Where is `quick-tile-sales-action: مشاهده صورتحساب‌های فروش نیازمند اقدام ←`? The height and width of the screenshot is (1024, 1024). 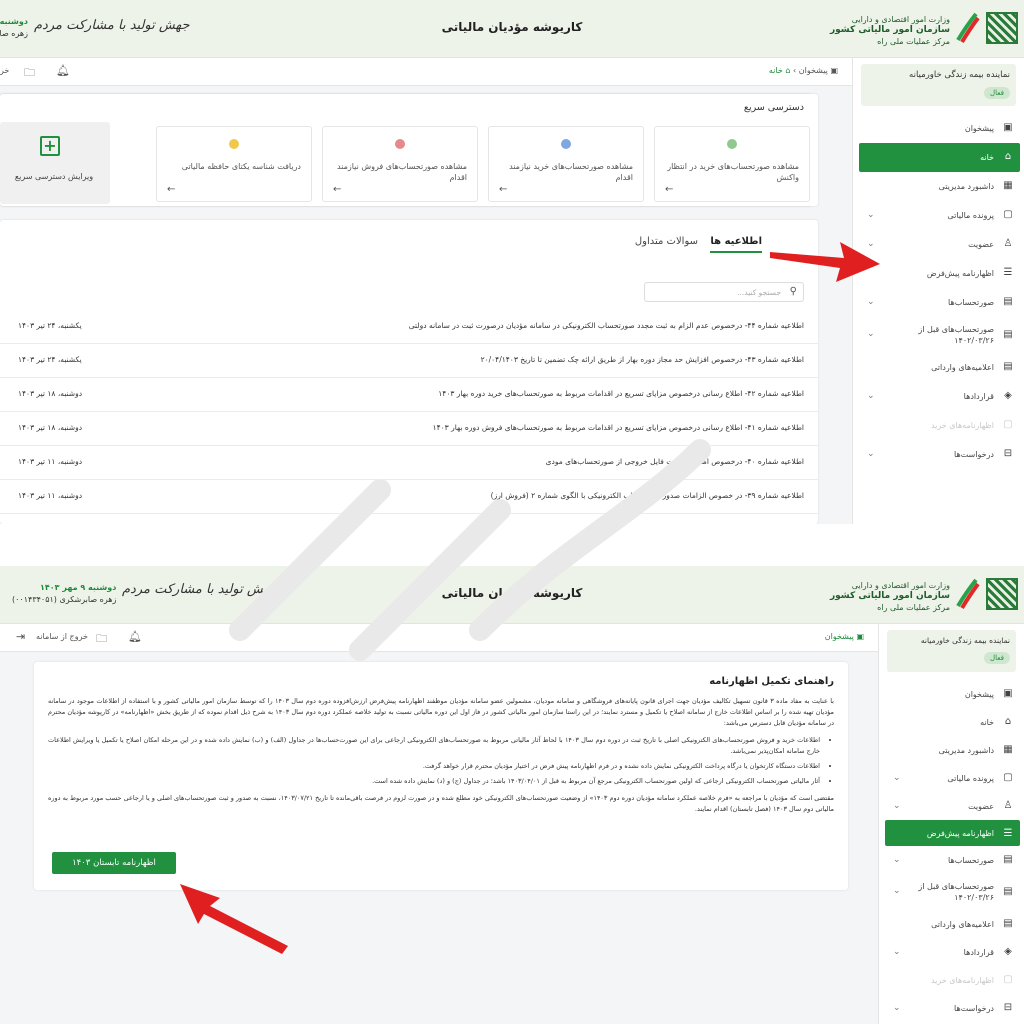 quick-tile-sales-action: مشاهده صورتحساب‌های فروش نیازمند اقدام ← is located at coordinates (400, 164).